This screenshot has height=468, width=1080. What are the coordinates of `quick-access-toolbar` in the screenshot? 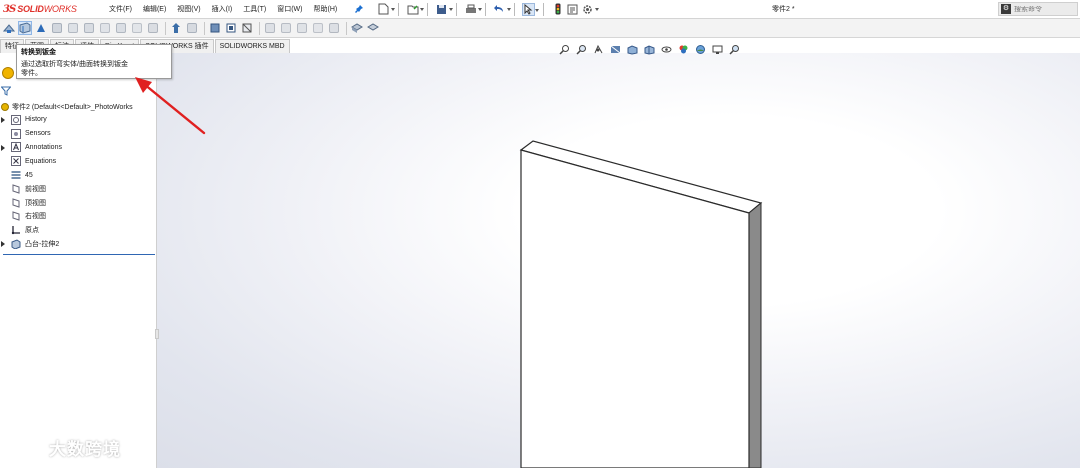 It's located at (488, 9).